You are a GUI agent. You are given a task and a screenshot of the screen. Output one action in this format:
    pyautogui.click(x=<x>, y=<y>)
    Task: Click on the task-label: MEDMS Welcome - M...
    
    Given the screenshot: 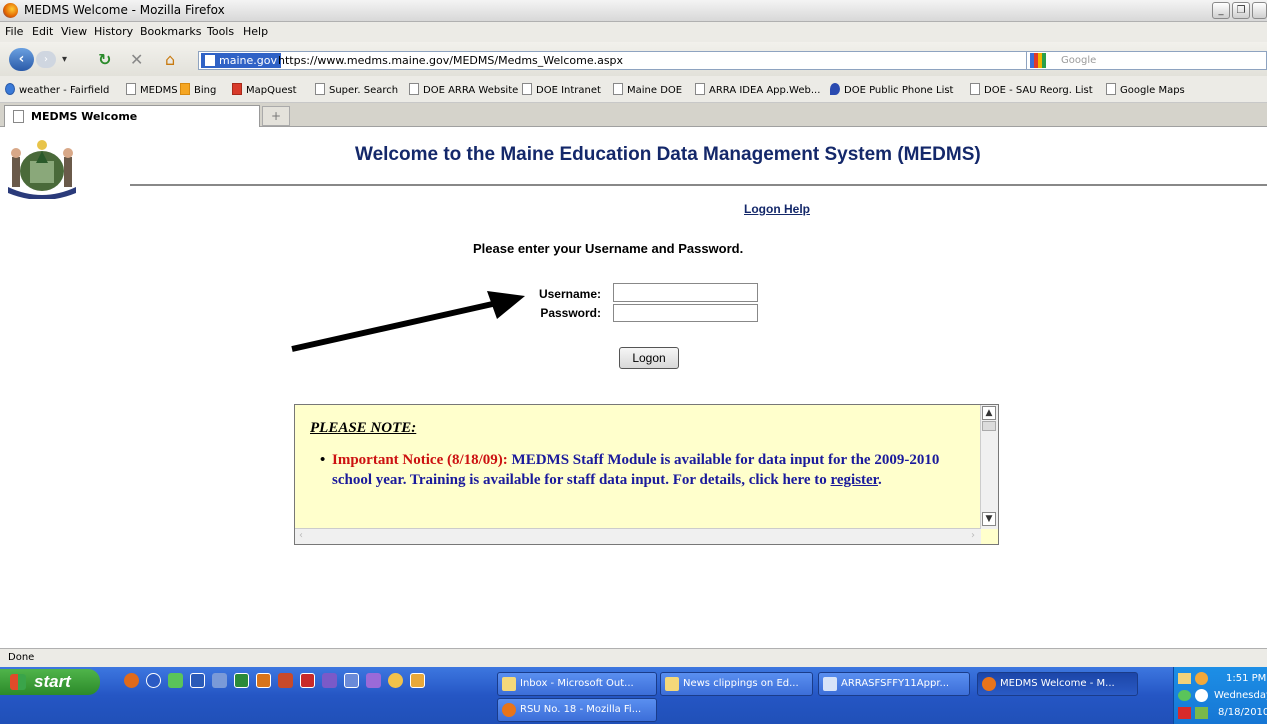 What is the action you would take?
    pyautogui.click(x=1057, y=683)
    